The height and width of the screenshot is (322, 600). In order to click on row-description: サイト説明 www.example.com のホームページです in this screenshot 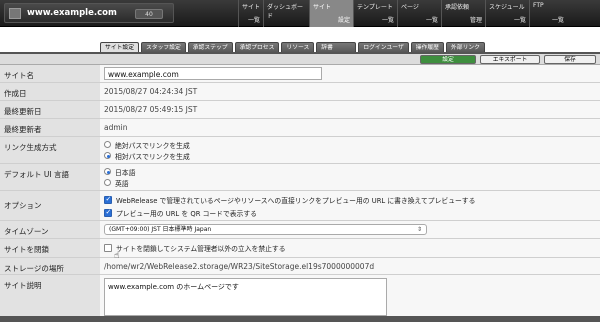, I will do `click(300, 298)`.